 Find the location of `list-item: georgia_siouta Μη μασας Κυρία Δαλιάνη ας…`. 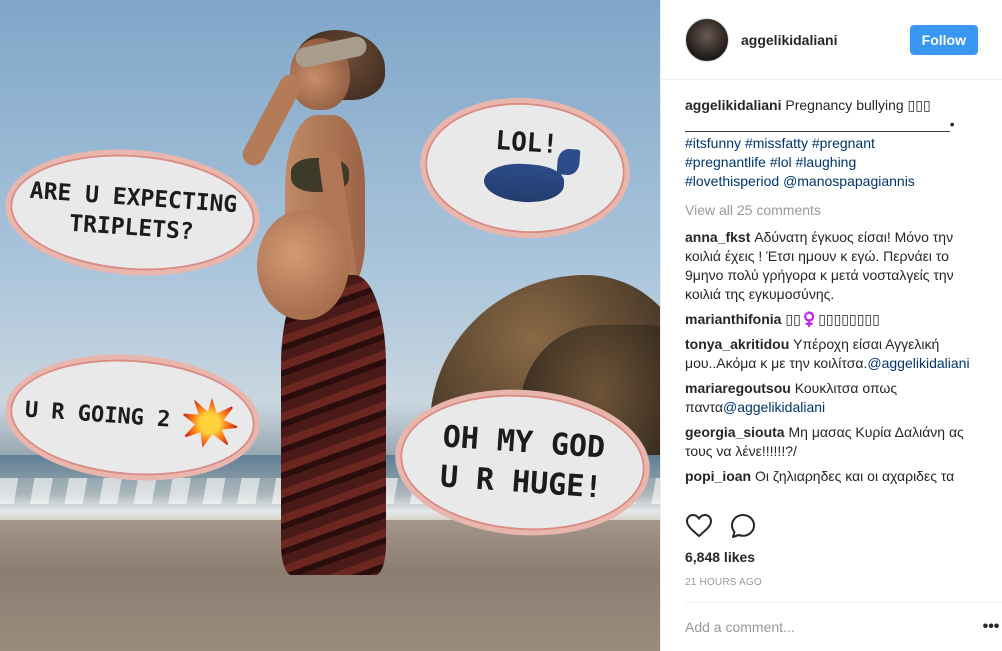

list-item: georgia_siouta Μη μασας Κυρία Δαλιάνη ας… is located at coordinates (835, 442).